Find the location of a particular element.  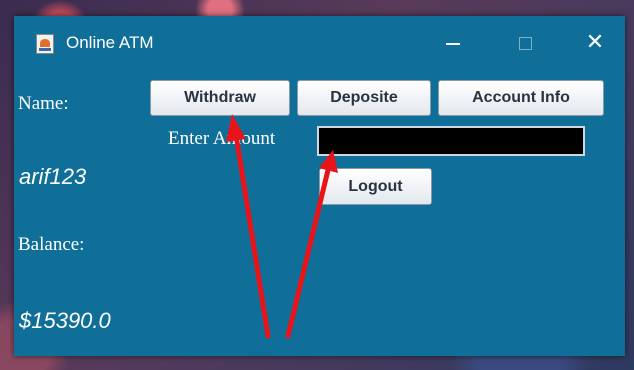

maximize-button is located at coordinates (525, 43).